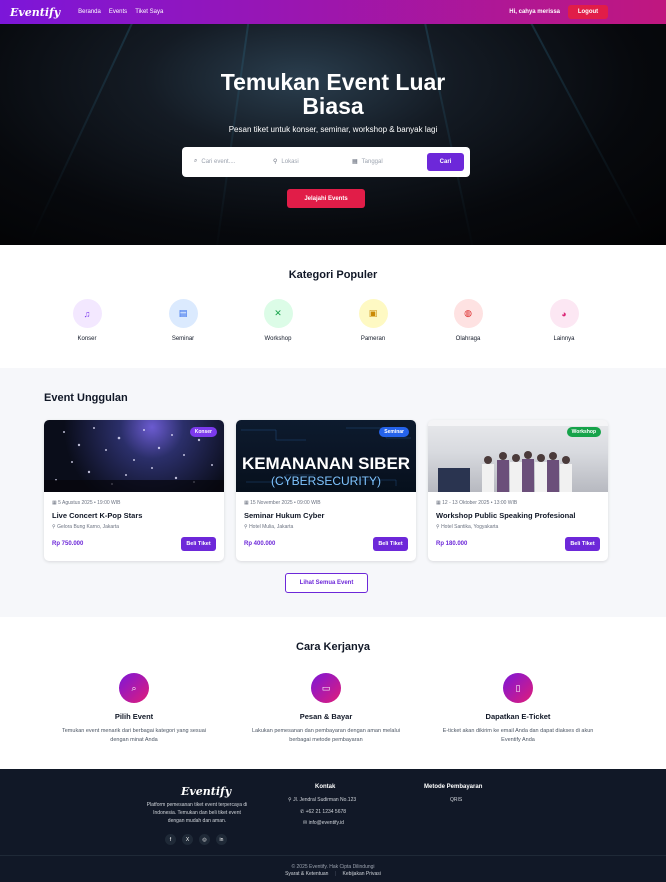  I want to click on event-date-text: 15 November 2025 • 09:00 WIB, so click(285, 503).